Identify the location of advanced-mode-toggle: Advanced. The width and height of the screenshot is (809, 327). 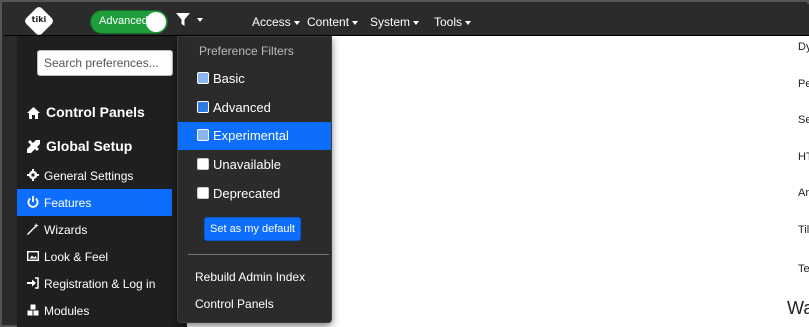
(129, 22).